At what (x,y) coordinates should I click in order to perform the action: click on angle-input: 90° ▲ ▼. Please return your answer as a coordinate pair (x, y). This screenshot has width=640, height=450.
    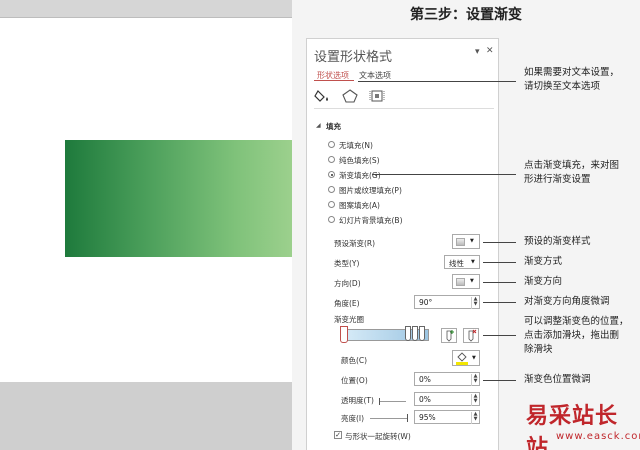
    Looking at the image, I should click on (447, 302).